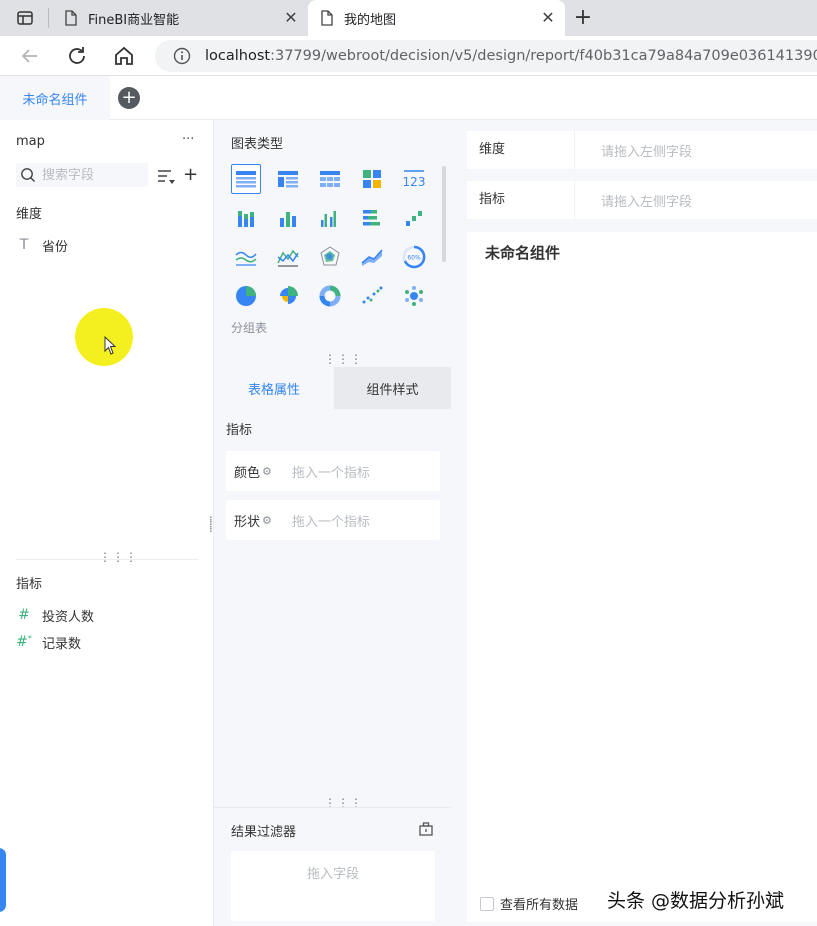 The width and height of the screenshot is (817, 926). Describe the element at coordinates (330, 218) in the screenshot. I see `multi-column-icon` at that location.